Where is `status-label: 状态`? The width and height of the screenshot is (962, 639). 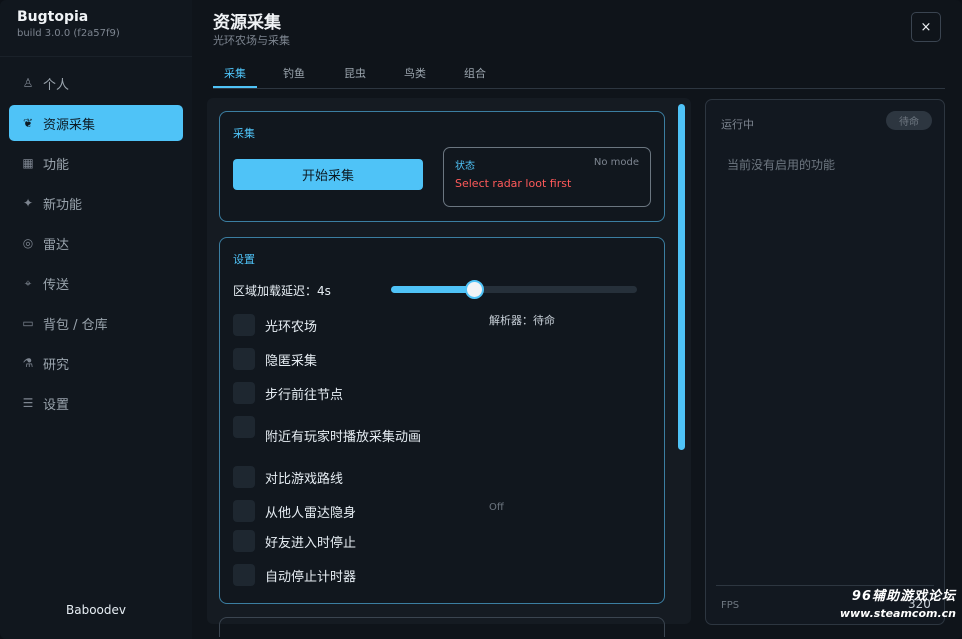 status-label: 状态 is located at coordinates (465, 166).